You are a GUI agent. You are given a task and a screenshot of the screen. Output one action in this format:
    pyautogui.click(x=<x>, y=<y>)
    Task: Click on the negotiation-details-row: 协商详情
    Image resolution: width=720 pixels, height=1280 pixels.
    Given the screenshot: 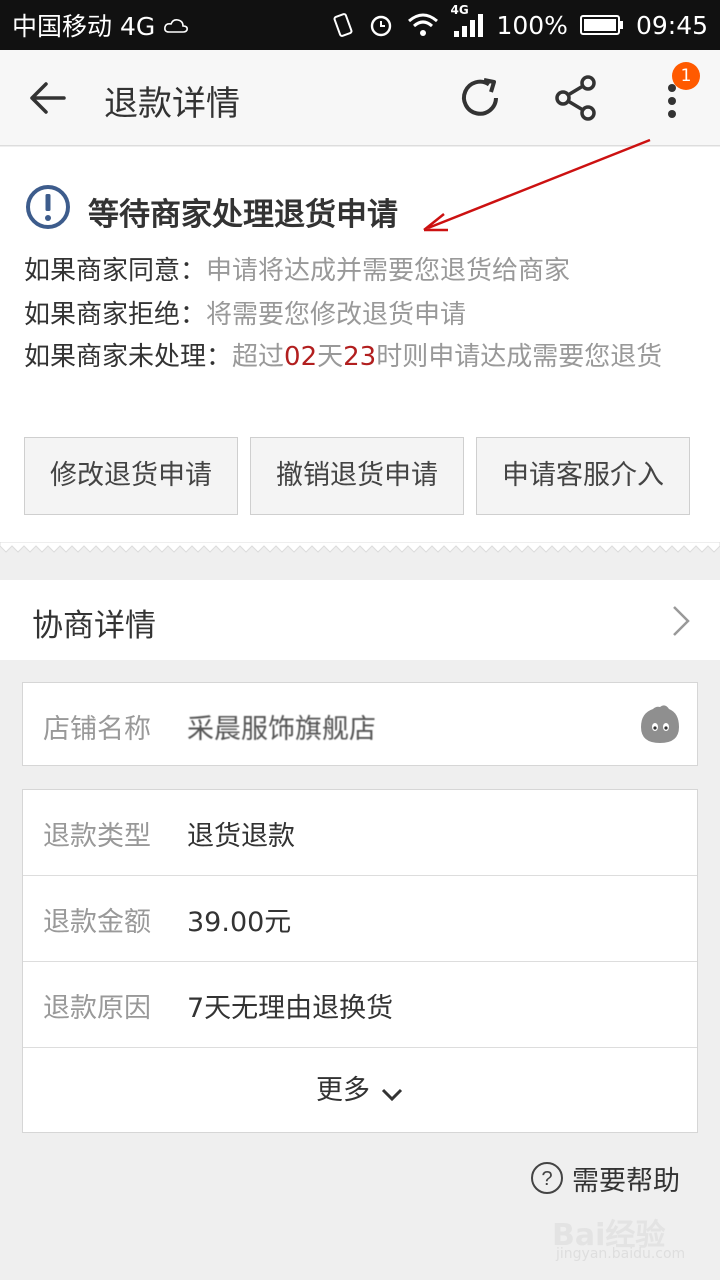 What is the action you would take?
    pyautogui.click(x=360, y=620)
    